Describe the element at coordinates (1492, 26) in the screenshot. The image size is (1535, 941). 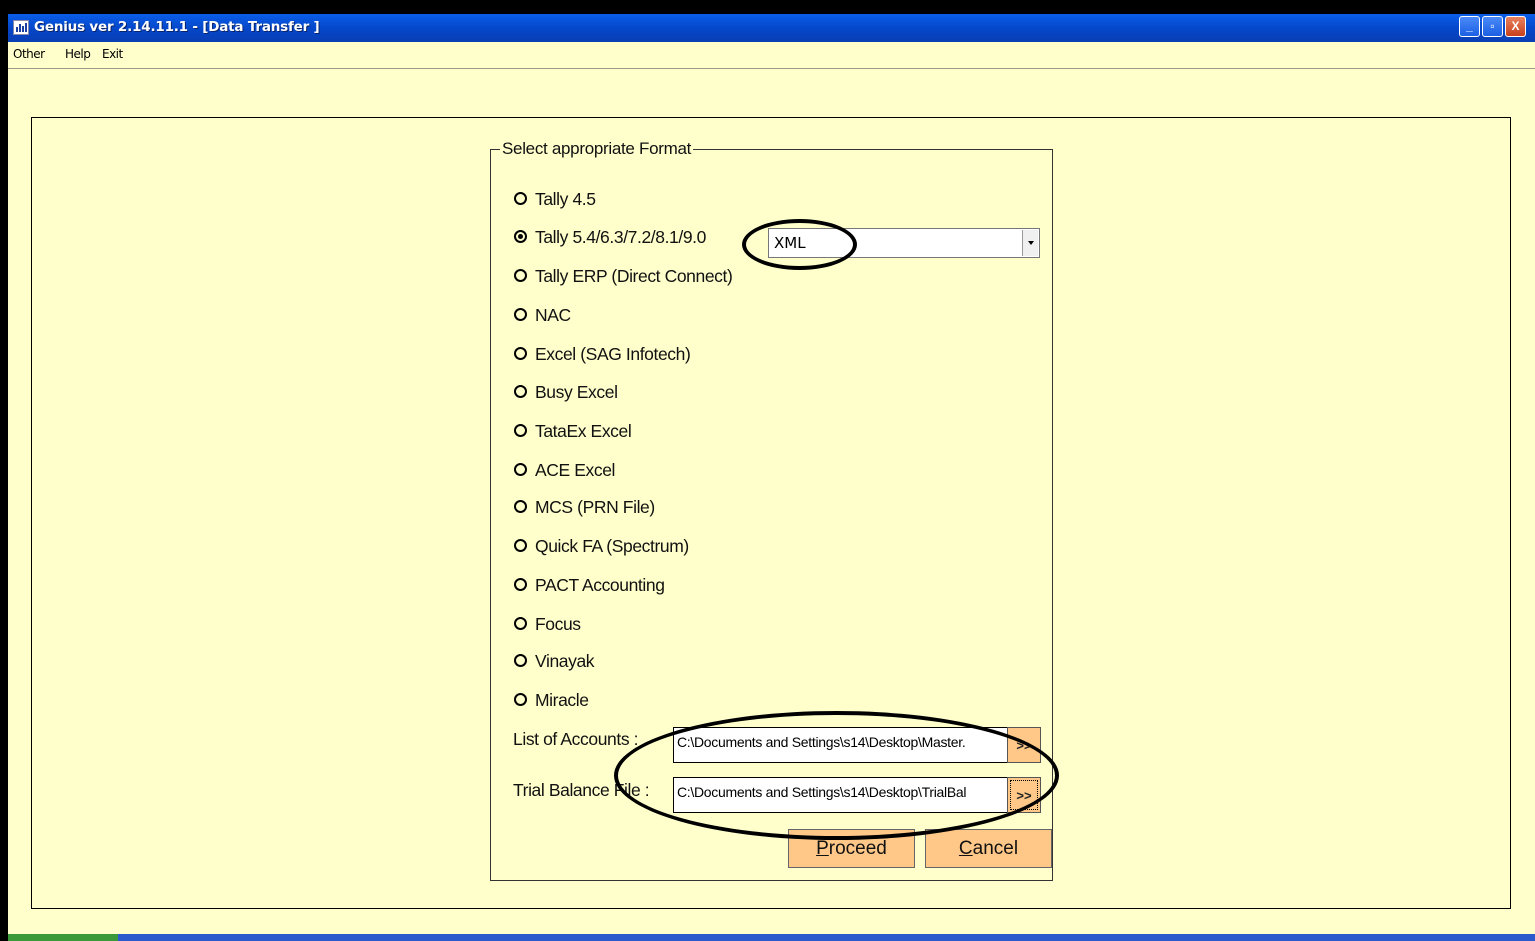
I see `restore-button: ▫` at that location.